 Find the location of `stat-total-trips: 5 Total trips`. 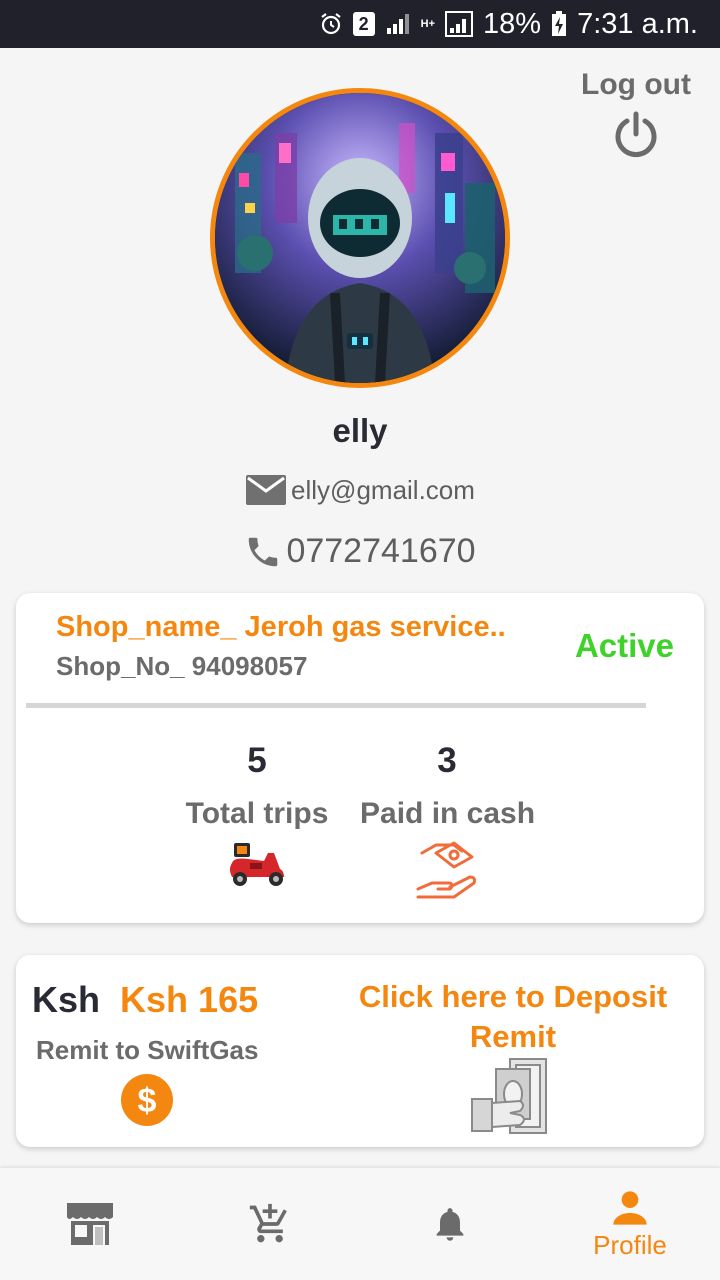

stat-total-trips: 5 Total trips is located at coordinates (257, 814).